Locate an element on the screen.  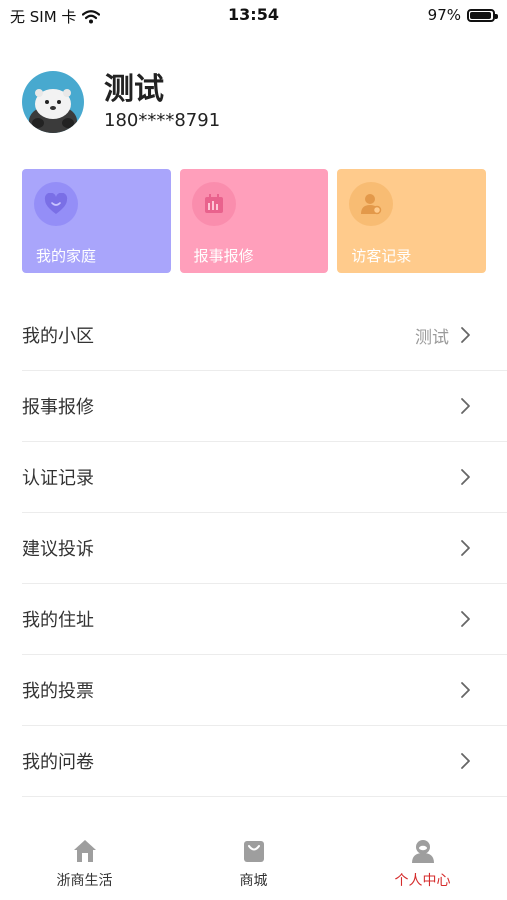
status-right: 97% is located at coordinates (462, 15).